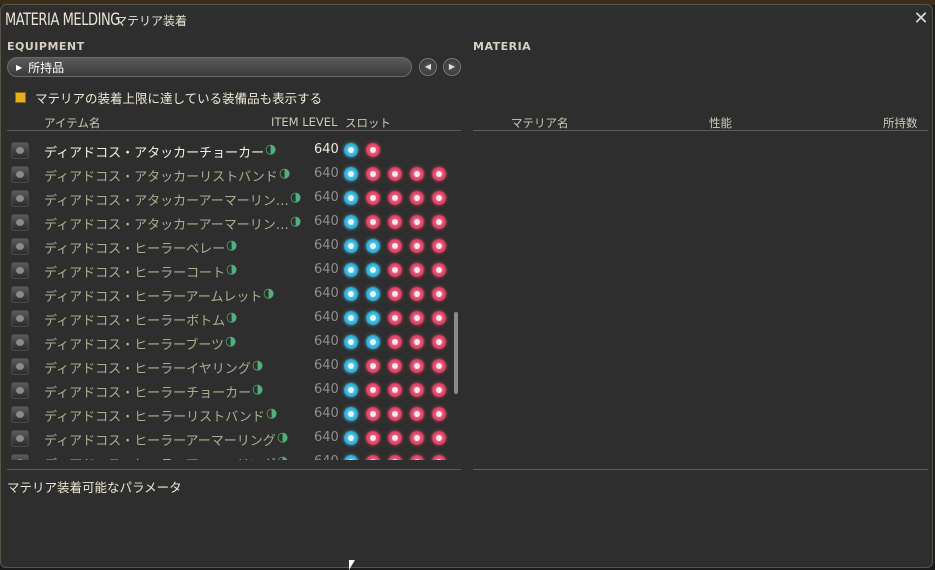 The height and width of the screenshot is (570, 935). I want to click on equipment-row: ディアドコス・ヒーラーブーツ ◑ 640, so click(229, 343).